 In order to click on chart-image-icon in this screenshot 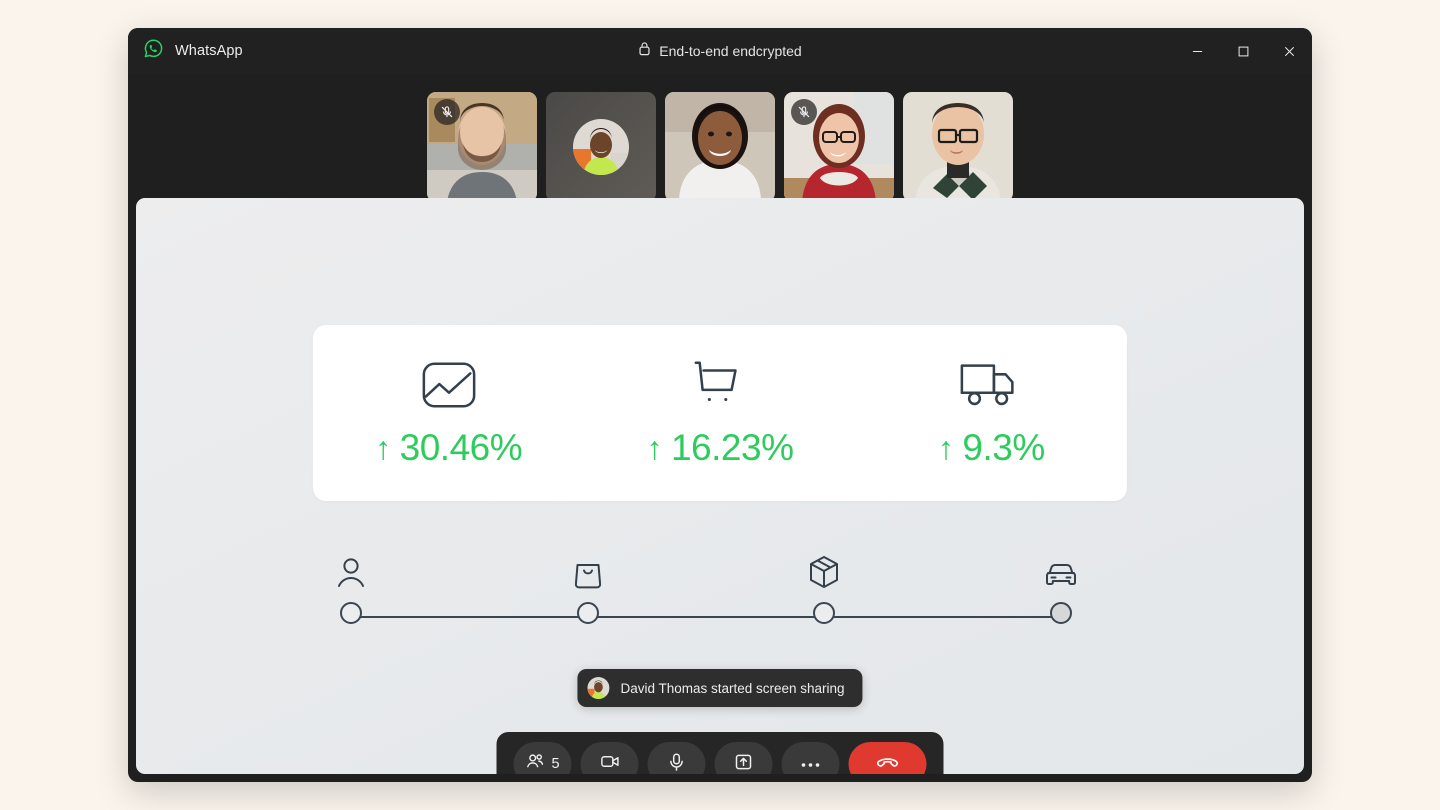, I will do `click(449, 385)`.